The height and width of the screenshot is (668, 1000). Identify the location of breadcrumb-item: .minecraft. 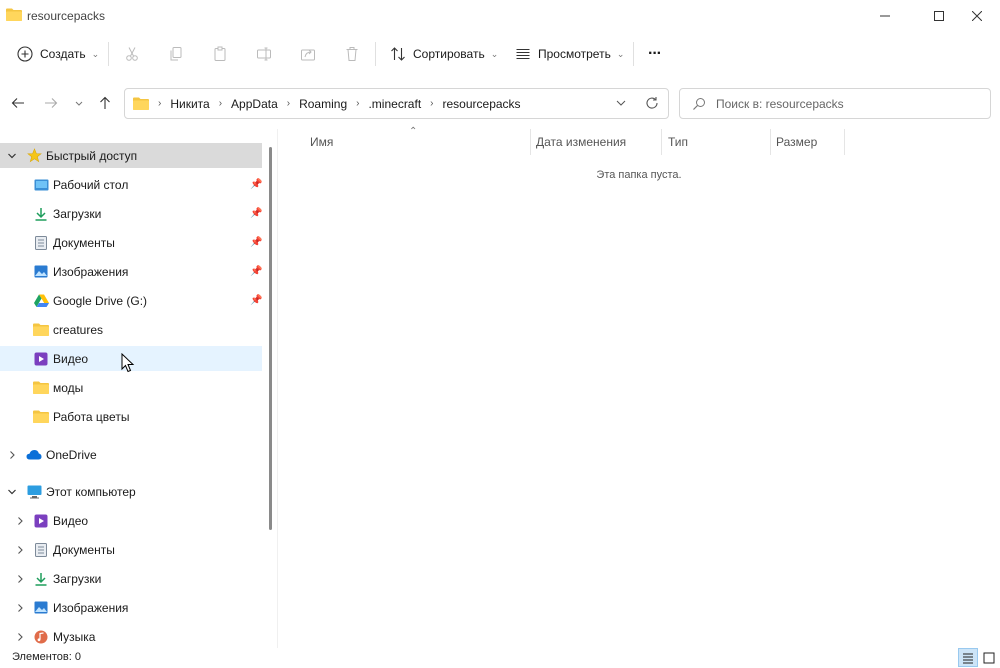
(394, 104).